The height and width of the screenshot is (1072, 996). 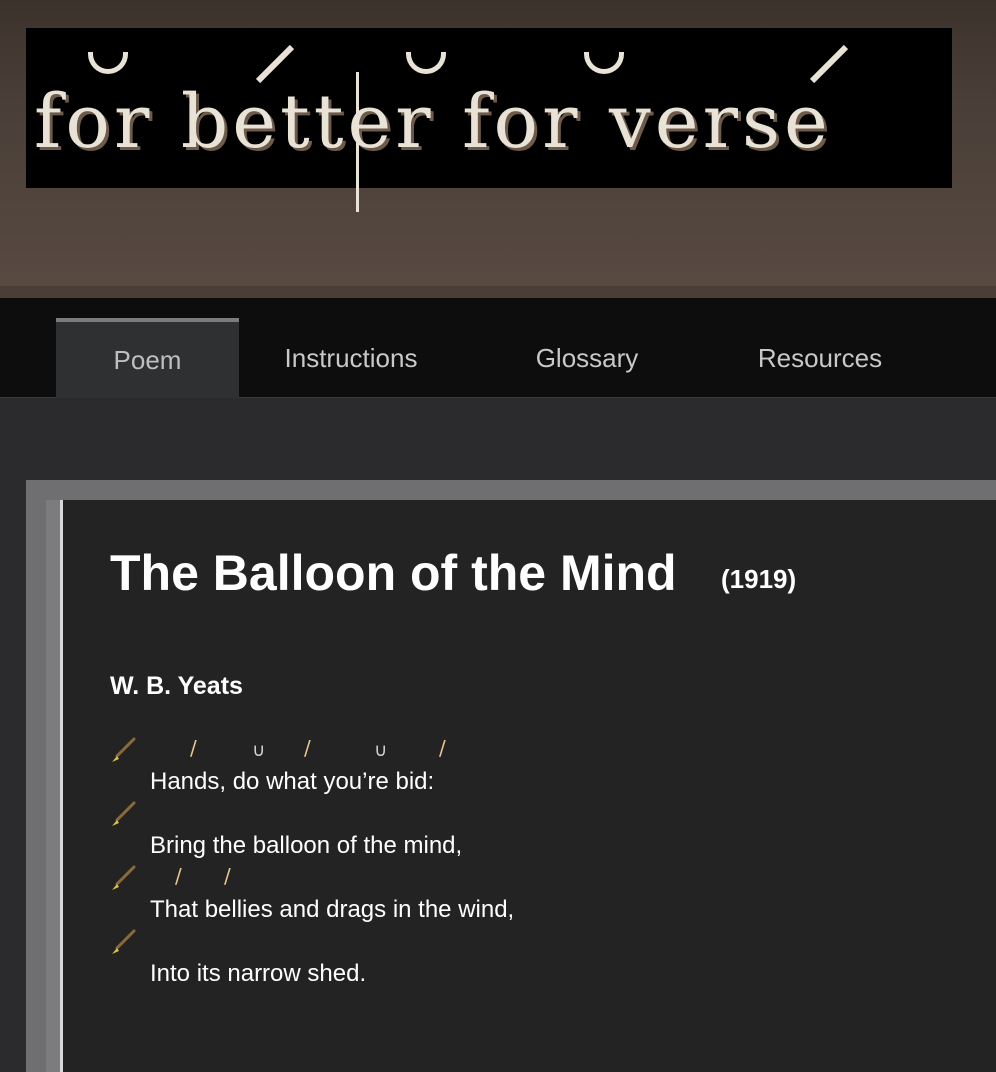 What do you see at coordinates (433, 122) in the screenshot?
I see `logo-text: for better for verse` at bounding box center [433, 122].